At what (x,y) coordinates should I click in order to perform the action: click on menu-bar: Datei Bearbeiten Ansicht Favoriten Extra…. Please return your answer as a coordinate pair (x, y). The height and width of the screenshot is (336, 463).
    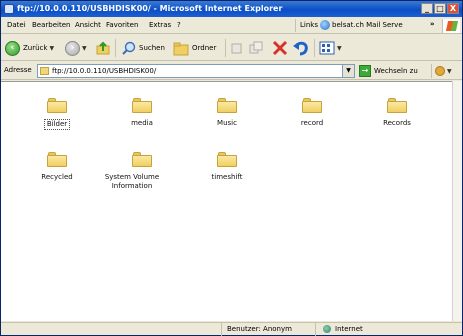
    Looking at the image, I should click on (231, 26).